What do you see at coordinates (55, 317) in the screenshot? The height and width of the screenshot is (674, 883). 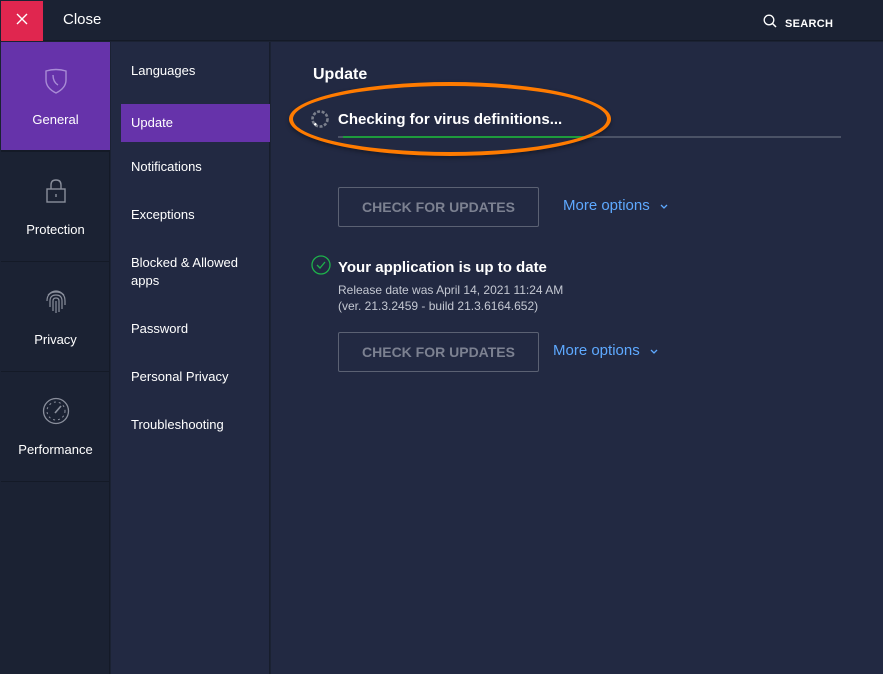 I see `rail-item-privacy: Privacy` at bounding box center [55, 317].